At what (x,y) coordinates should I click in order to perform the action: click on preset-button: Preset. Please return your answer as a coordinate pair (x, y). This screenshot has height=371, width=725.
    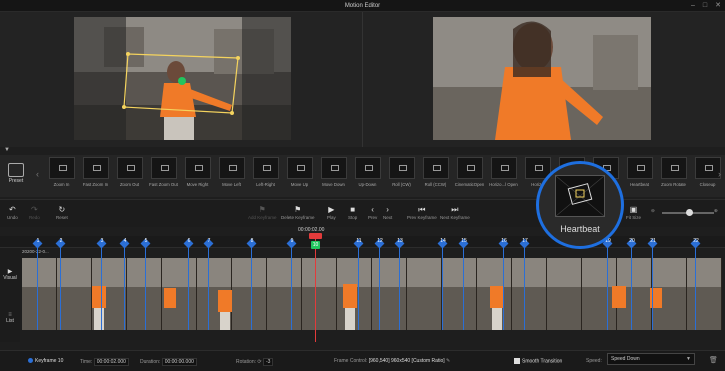
    Looking at the image, I should click on (16, 176).